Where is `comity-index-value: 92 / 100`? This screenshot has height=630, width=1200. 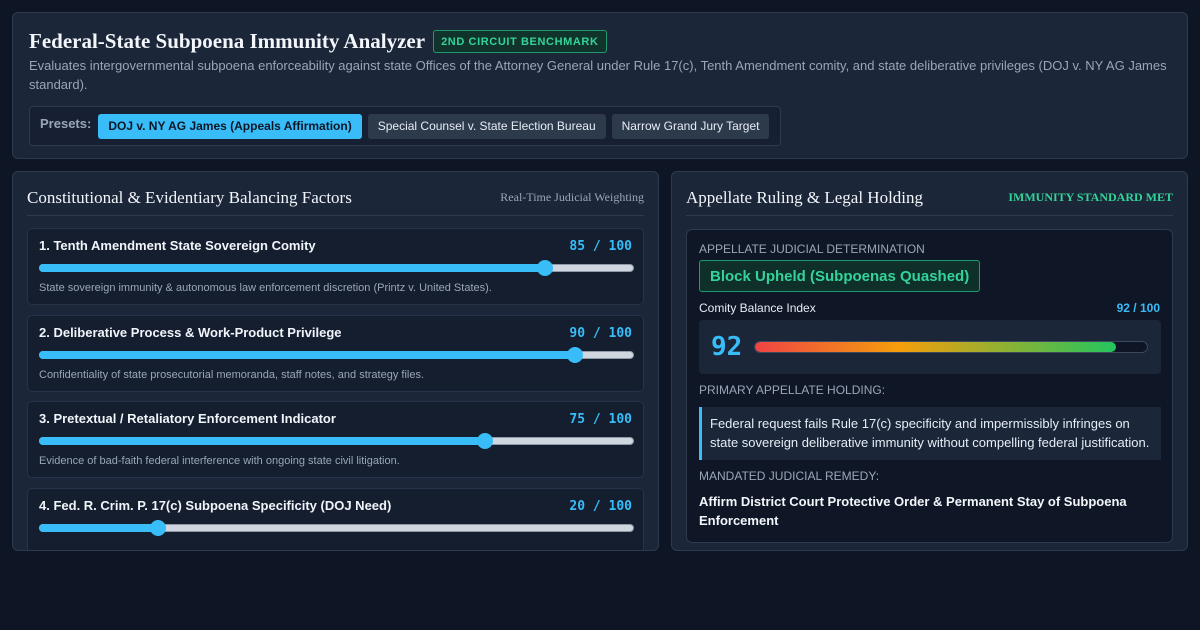 comity-index-value: 92 / 100 is located at coordinates (1138, 308).